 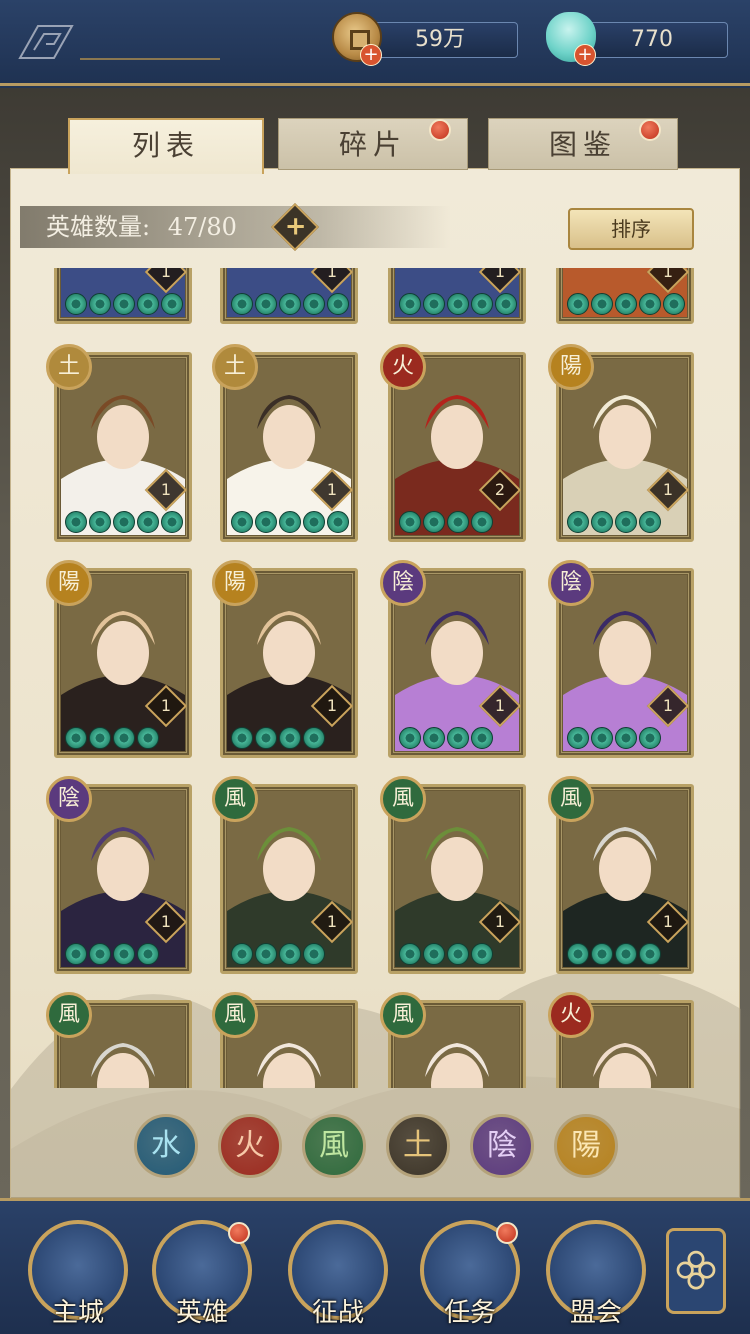 What do you see at coordinates (337, 1313) in the screenshot?
I see `nav-label: 征战` at bounding box center [337, 1313].